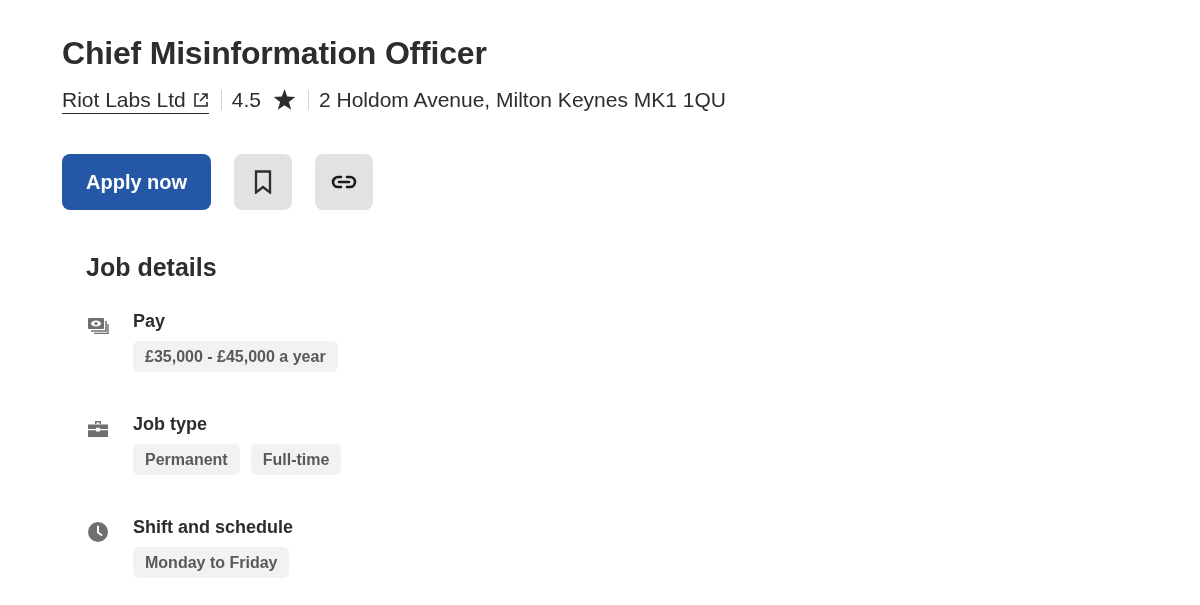  What do you see at coordinates (275, 53) in the screenshot?
I see `job-title: Chief Misinformation Officer` at bounding box center [275, 53].